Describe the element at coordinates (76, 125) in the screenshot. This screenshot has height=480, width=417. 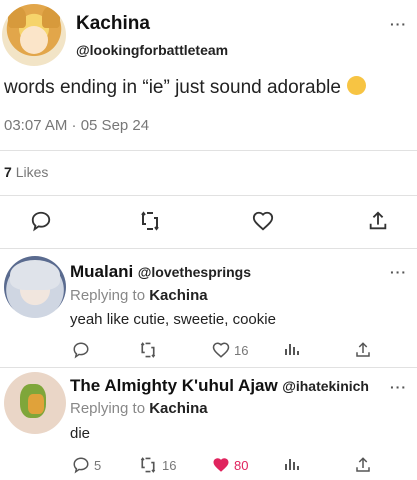
I see `timestamp: 03:07 AM · 05 Sep 24` at that location.